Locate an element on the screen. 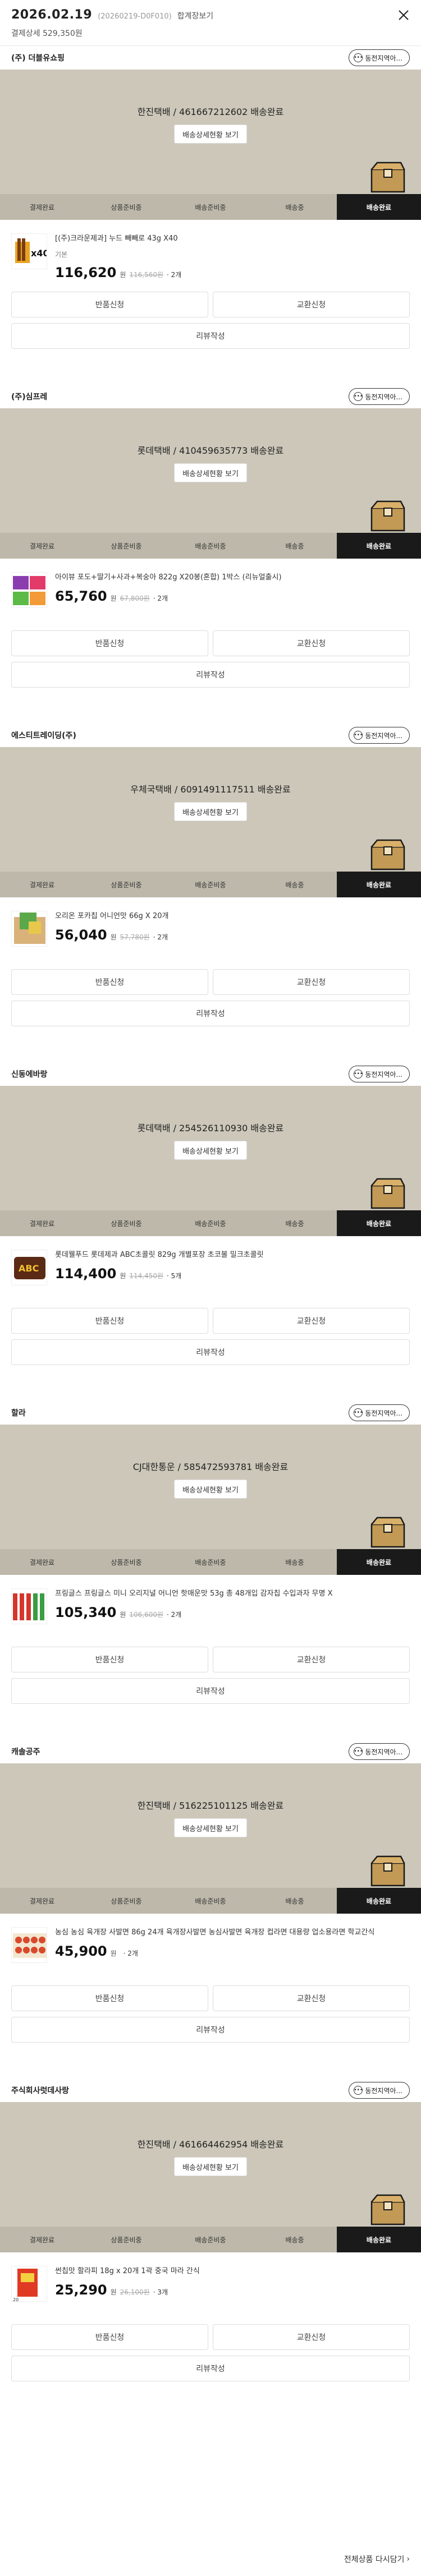 The height and width of the screenshot is (2576, 421). price-row: 105,340 원 106,600원 · 2개 is located at coordinates (232, 1612).